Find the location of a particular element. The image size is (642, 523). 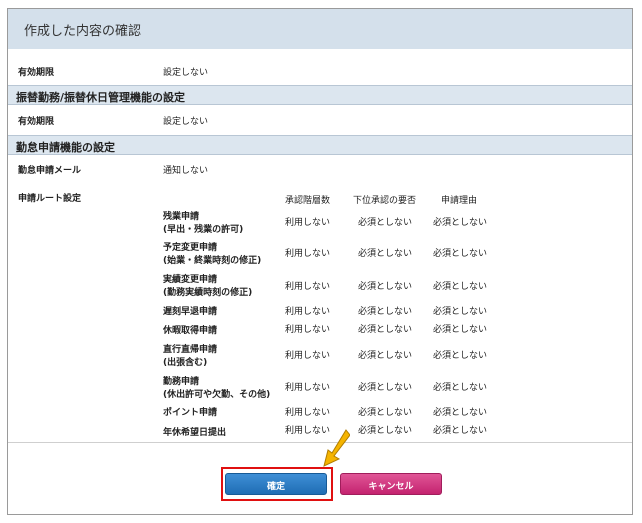

request-name: ポイント申請 is located at coordinates (190, 413).